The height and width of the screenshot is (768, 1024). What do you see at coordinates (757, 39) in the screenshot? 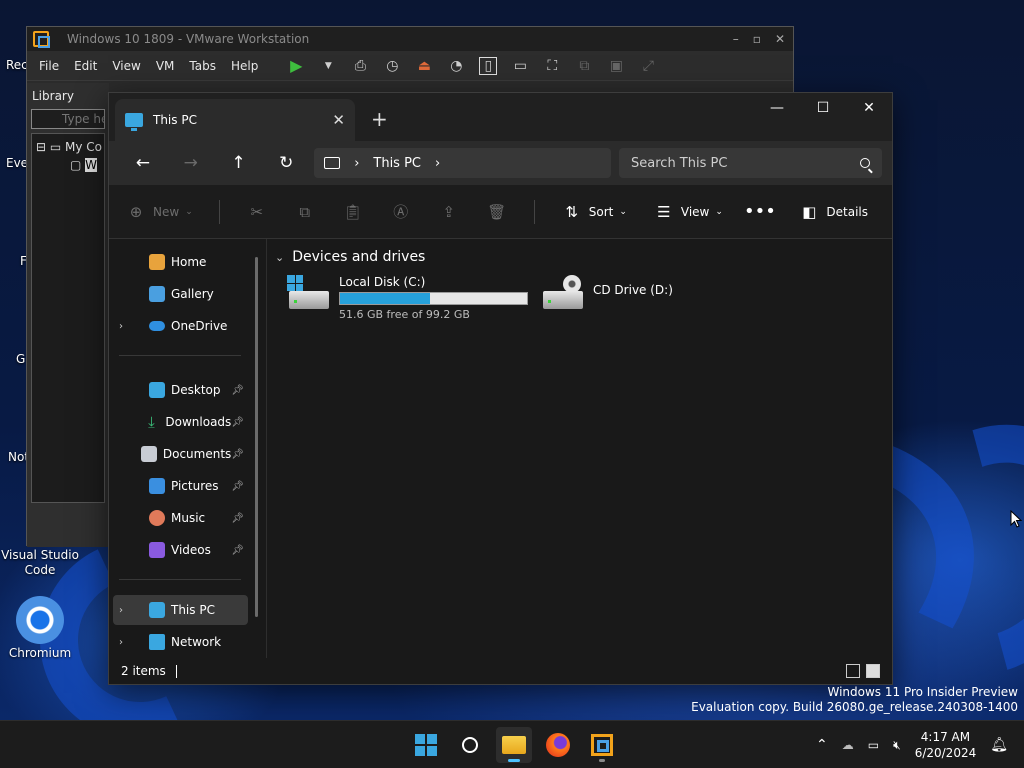
I see `maximize-icon: ▫` at bounding box center [757, 39].